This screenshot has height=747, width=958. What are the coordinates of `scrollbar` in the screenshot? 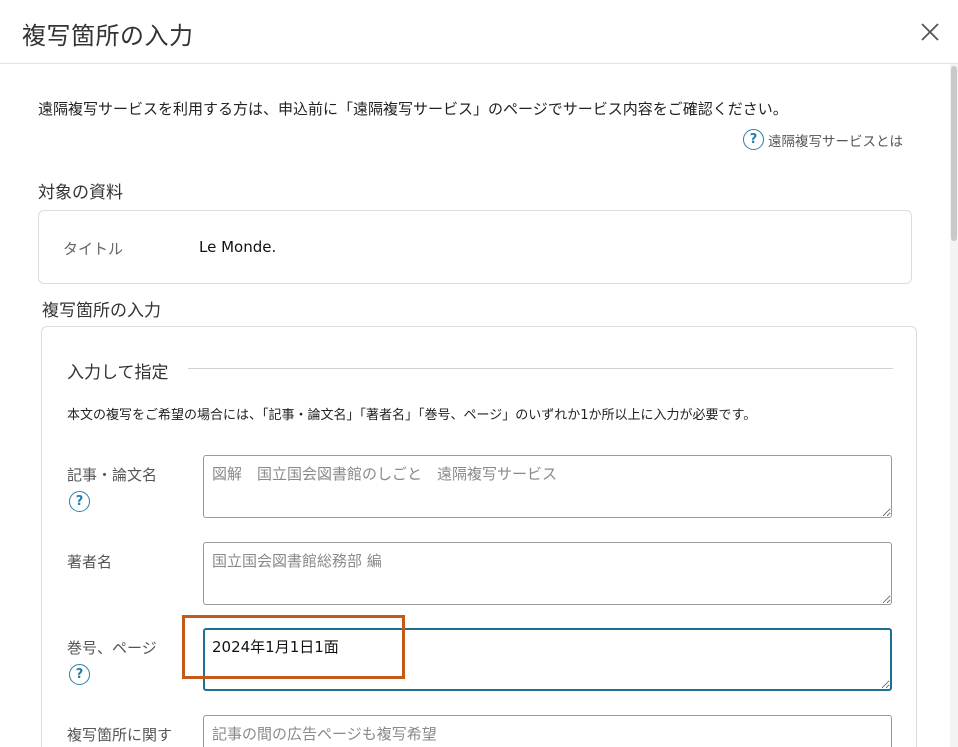 It's located at (954, 405).